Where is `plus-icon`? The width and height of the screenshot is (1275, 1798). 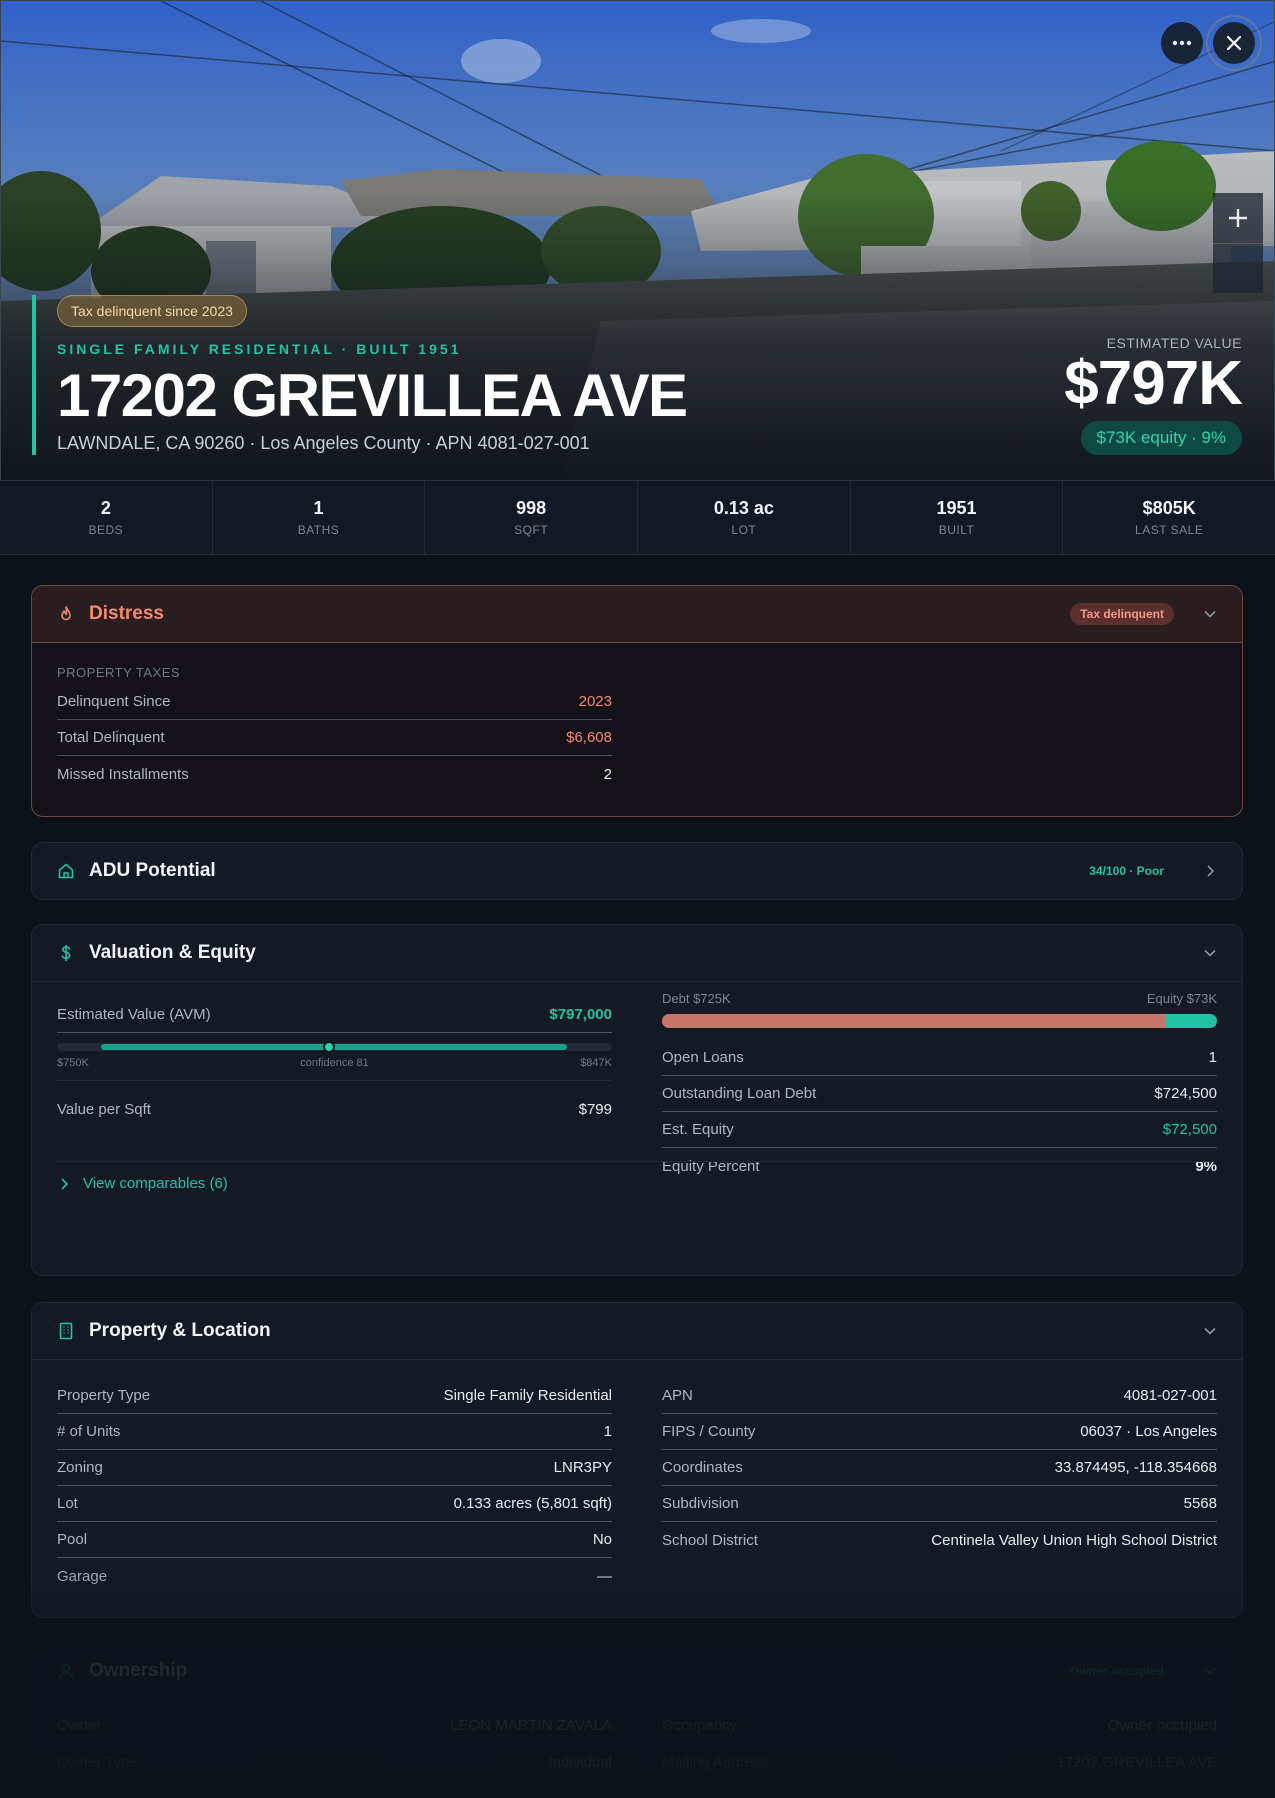 plus-icon is located at coordinates (1238, 218).